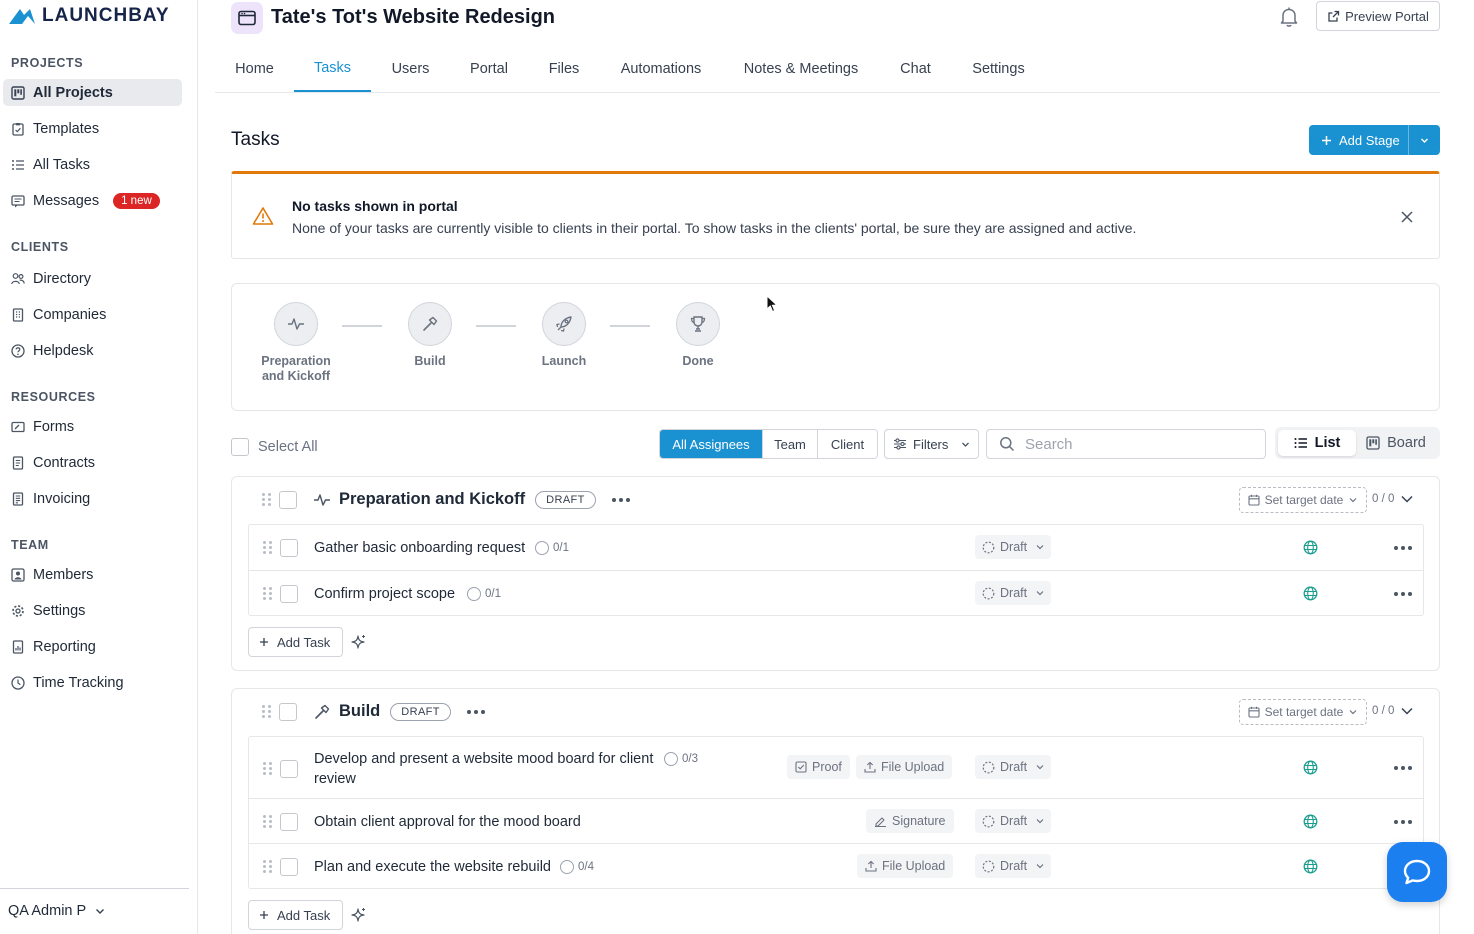  I want to click on chat-bubble-icon, so click(1417, 872).